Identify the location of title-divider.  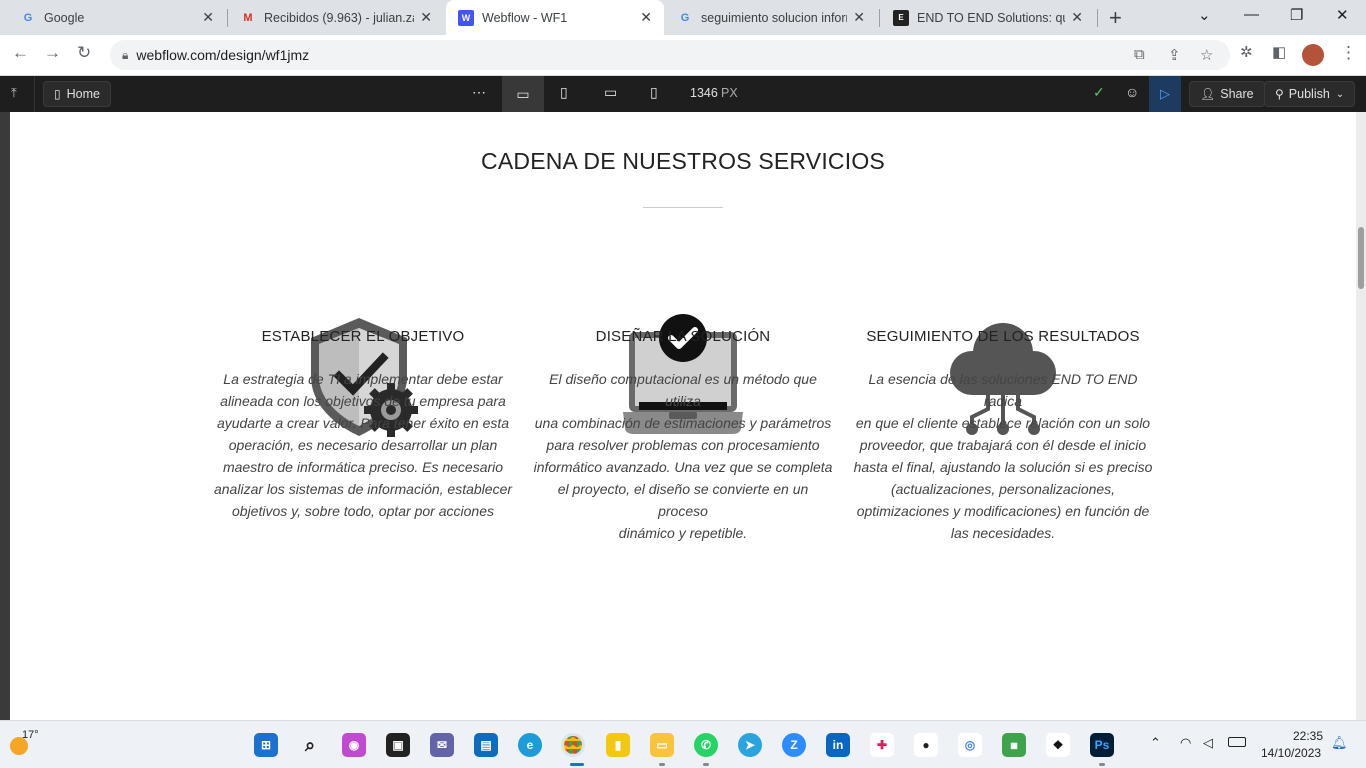
(683, 207).